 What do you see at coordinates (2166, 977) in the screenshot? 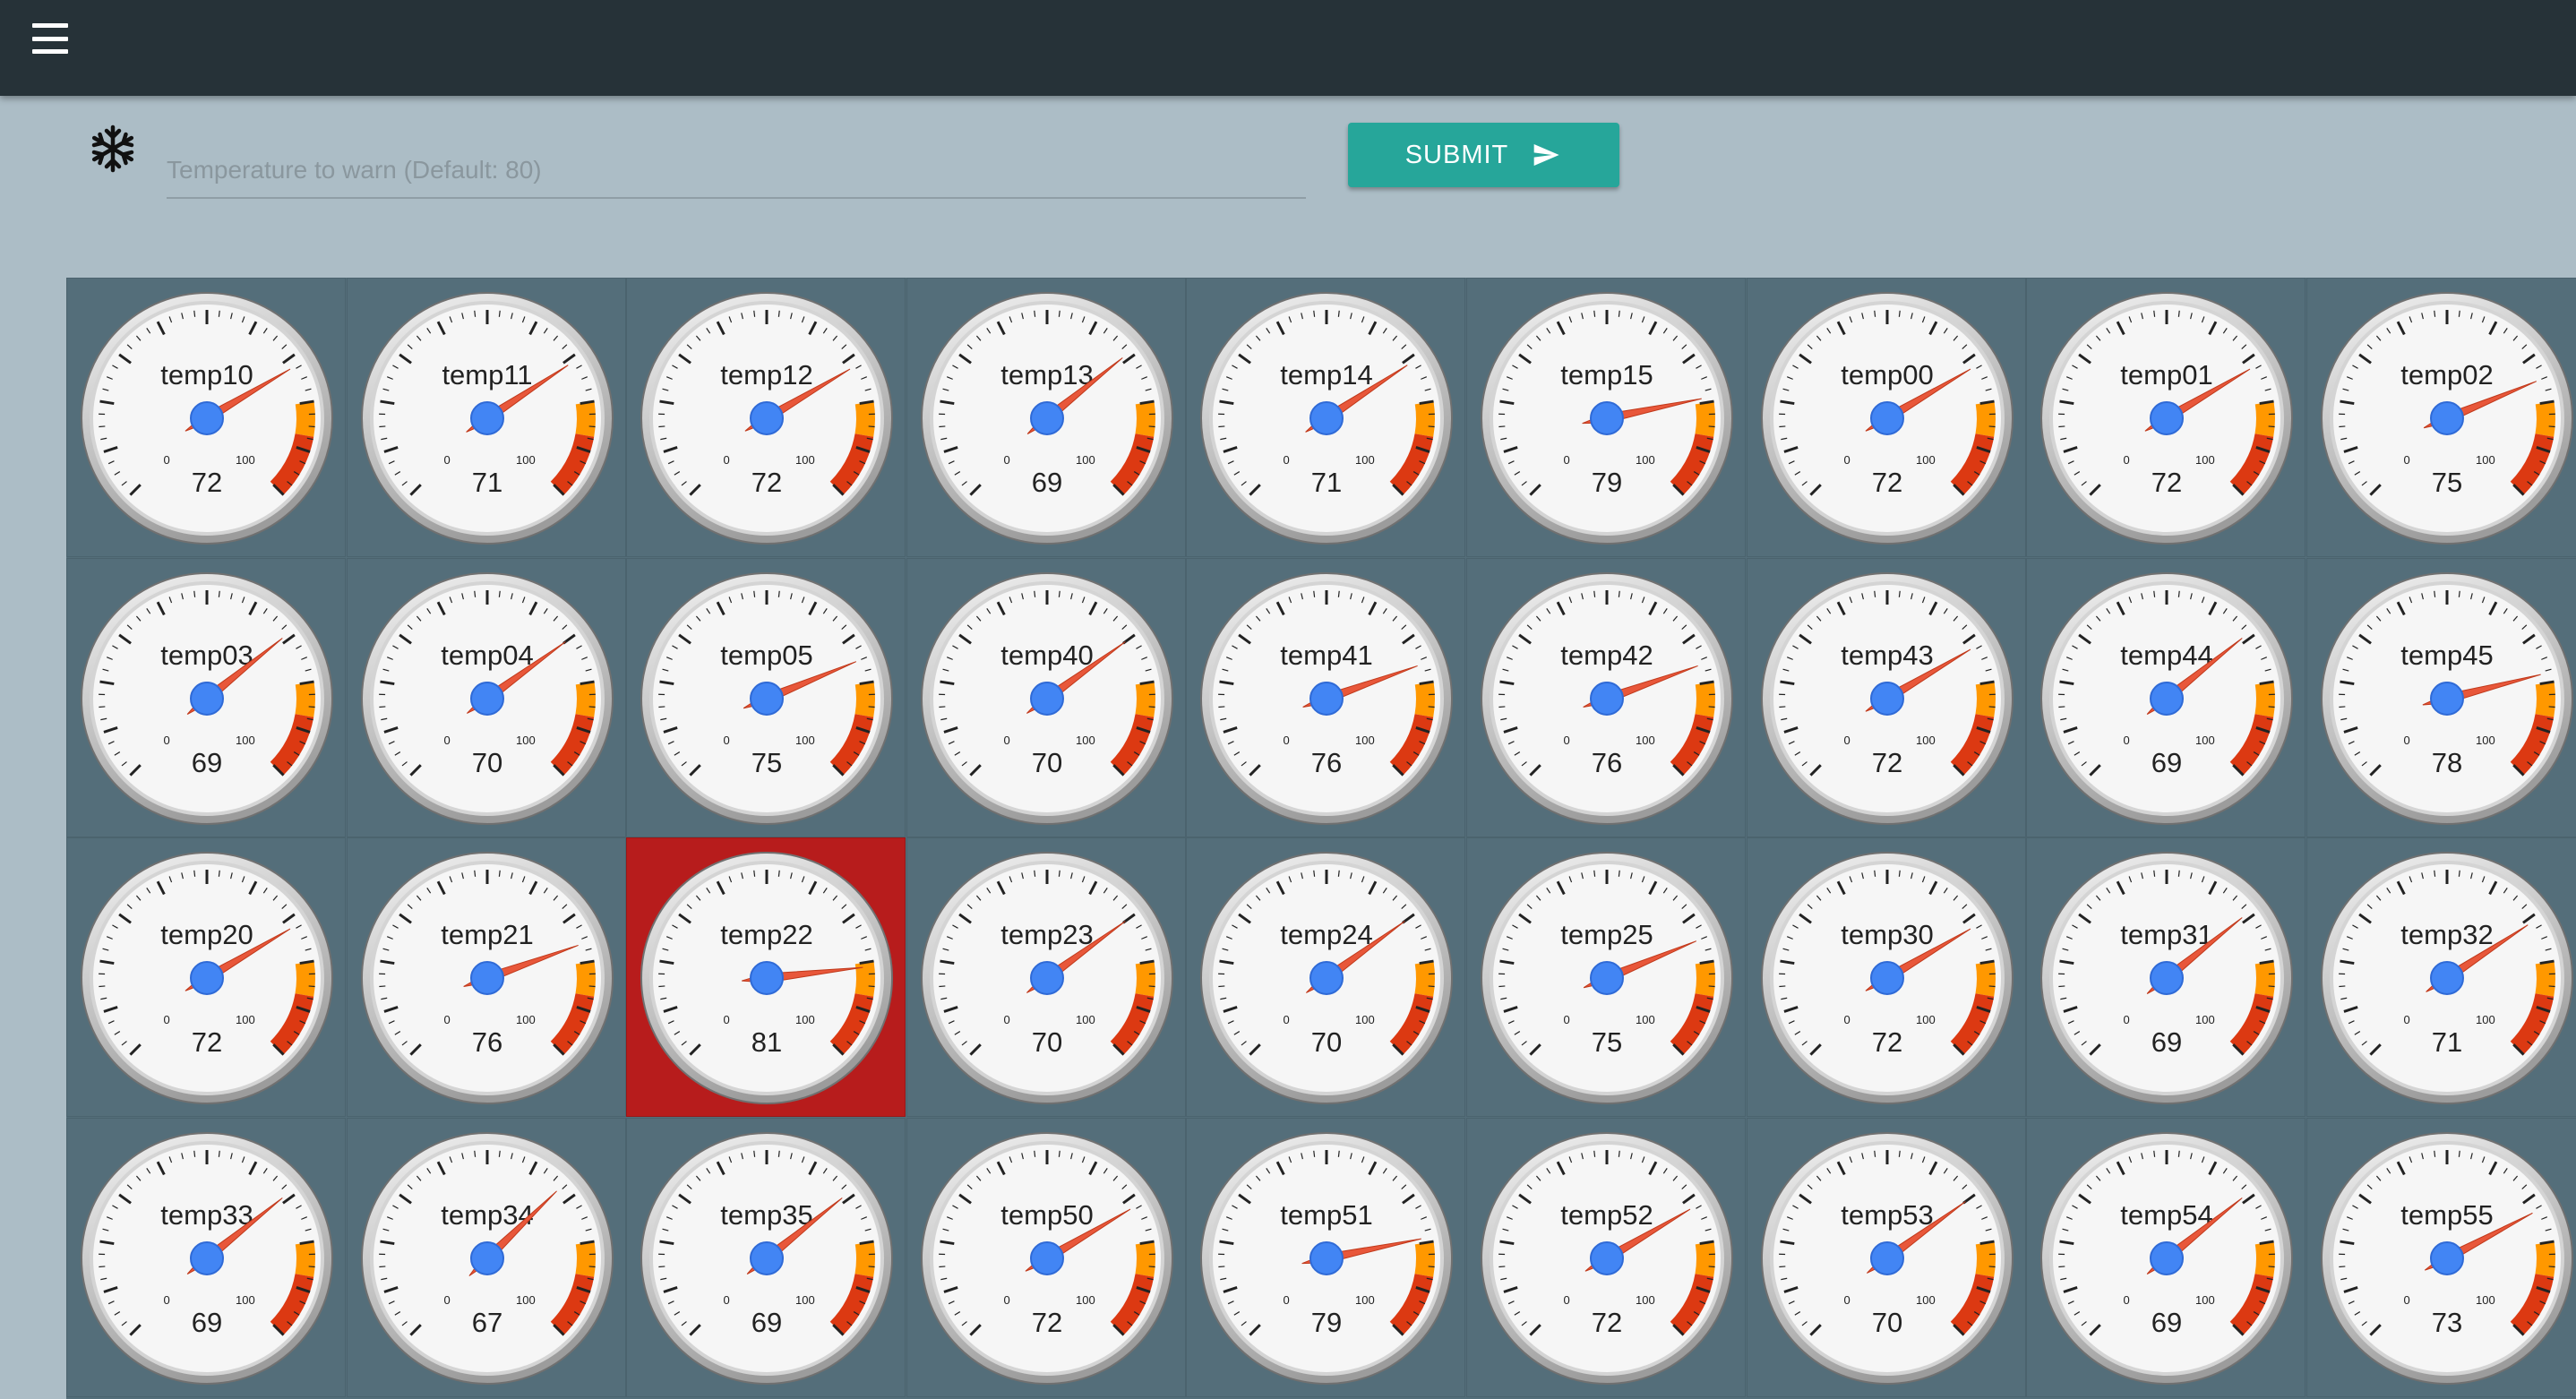
I see `gauge-tile-temp31: 0 100 temp31 69` at bounding box center [2166, 977].